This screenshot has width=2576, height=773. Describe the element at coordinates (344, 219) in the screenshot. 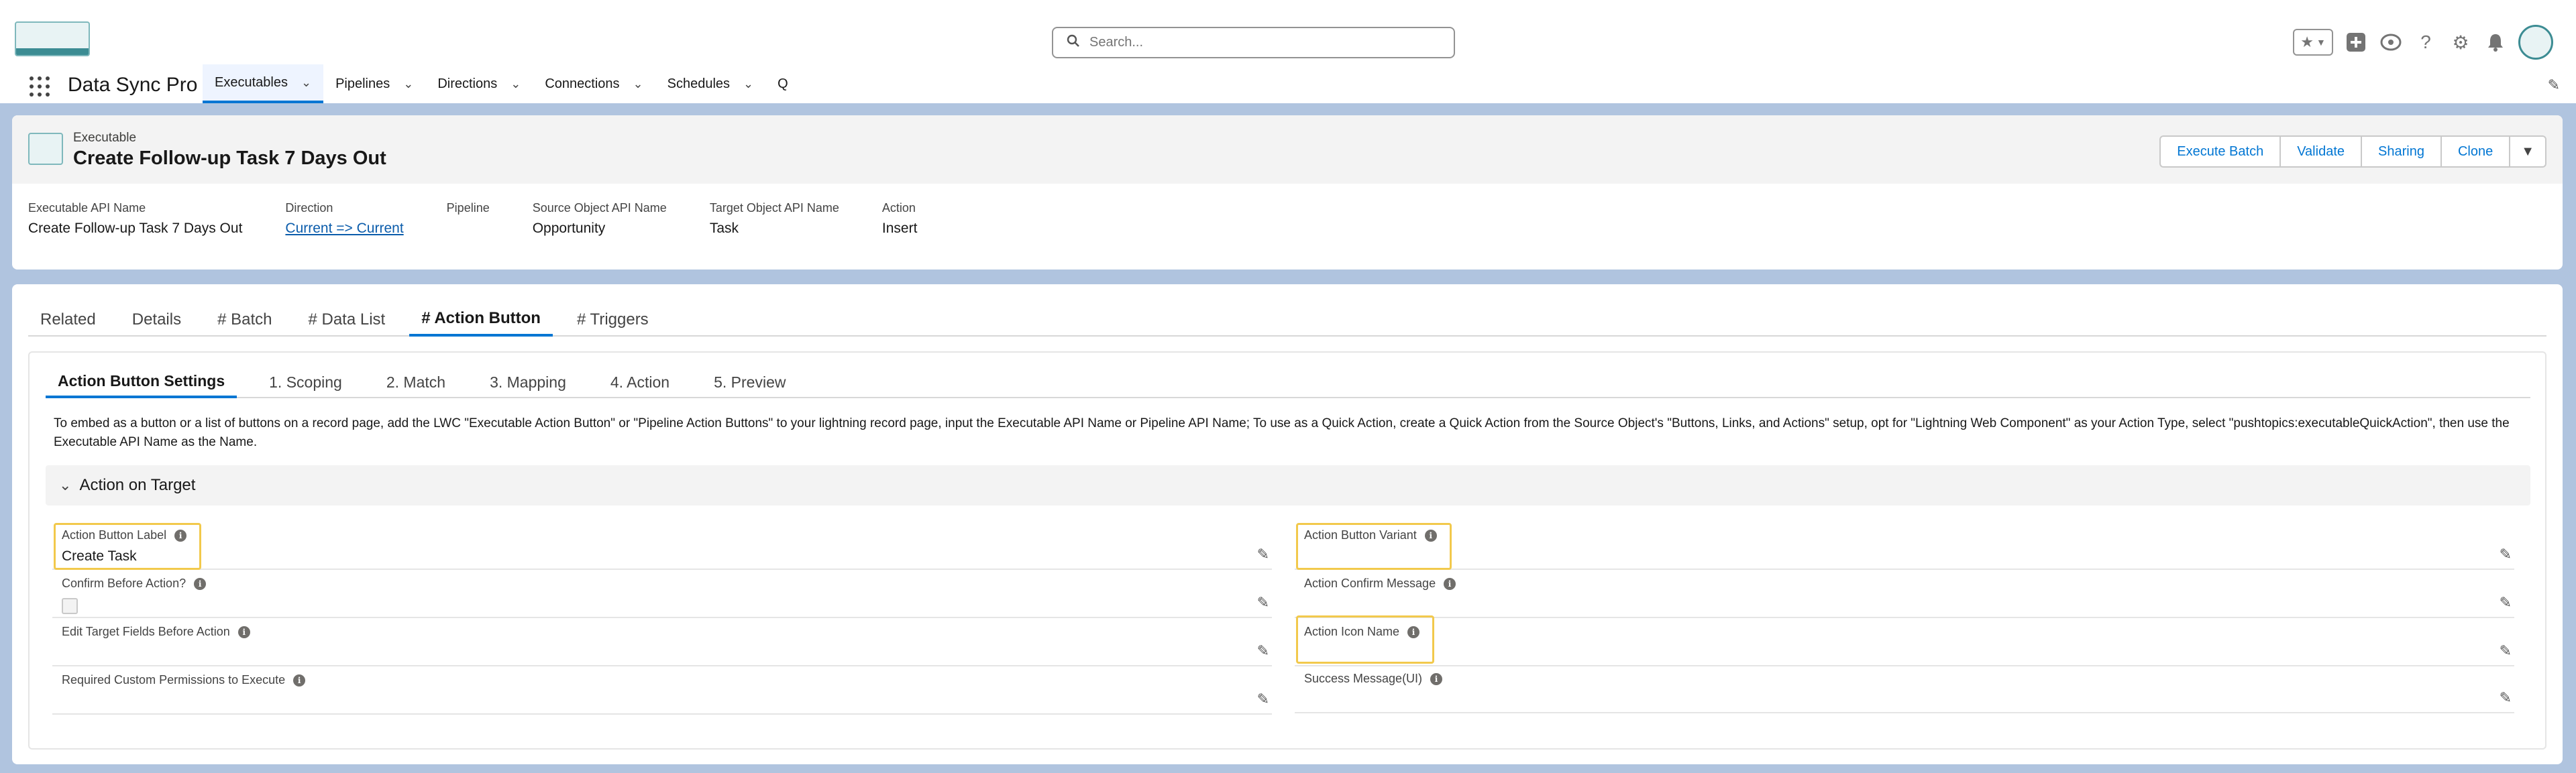

I see `highlight-direction: Direction Current => Current` at that location.